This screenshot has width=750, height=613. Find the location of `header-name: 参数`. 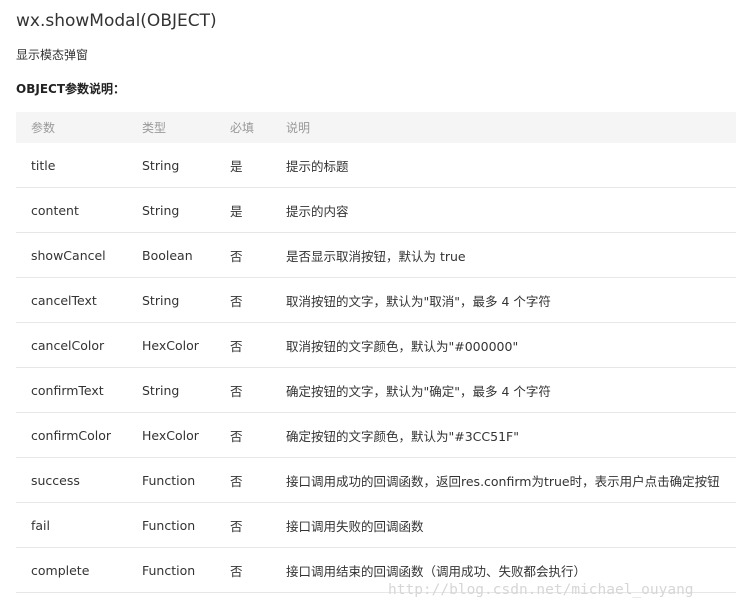

header-name: 参数 is located at coordinates (43, 128).